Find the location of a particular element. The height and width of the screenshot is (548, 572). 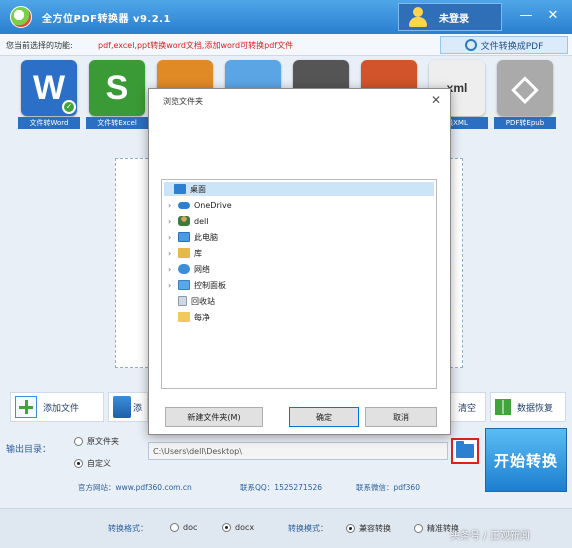

add-file-button: 添加文件 is located at coordinates (57, 407).